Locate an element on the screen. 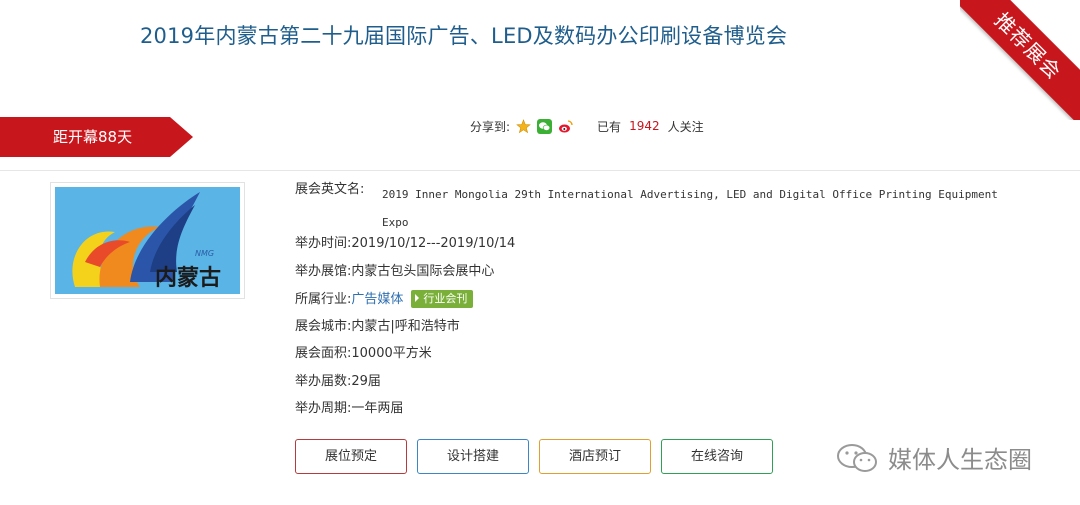 The image size is (1080, 505). time-value: 2019/10/12---2019/10/14 is located at coordinates (433, 243).